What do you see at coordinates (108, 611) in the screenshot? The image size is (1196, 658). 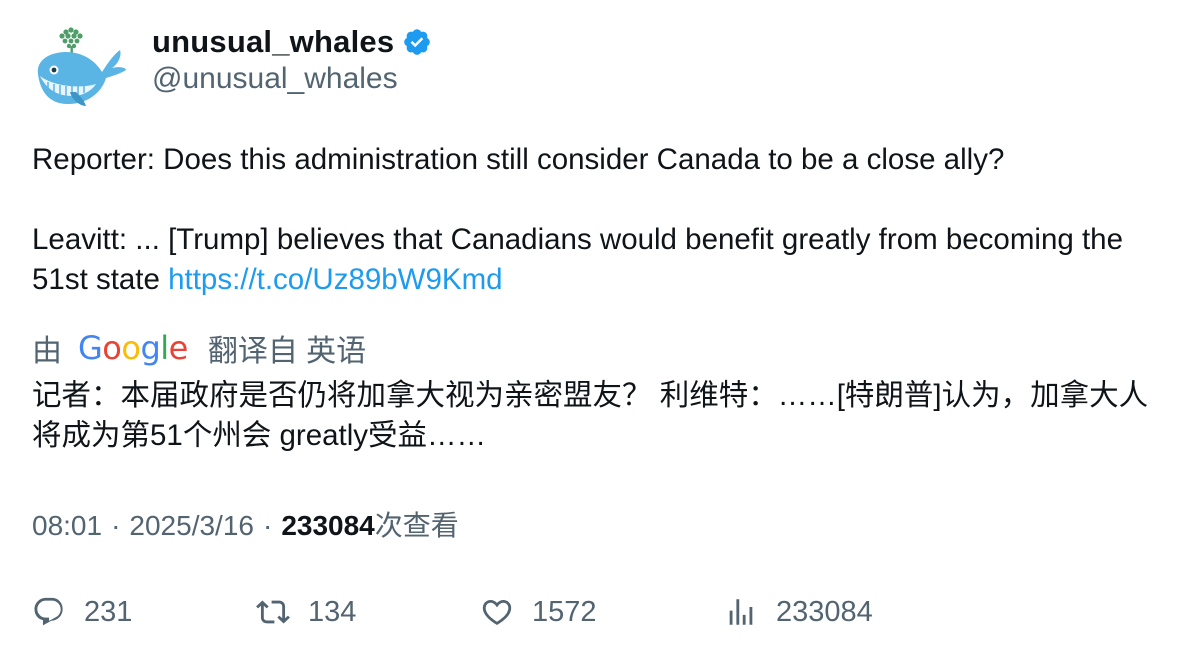 I see `reply-count: 231` at bounding box center [108, 611].